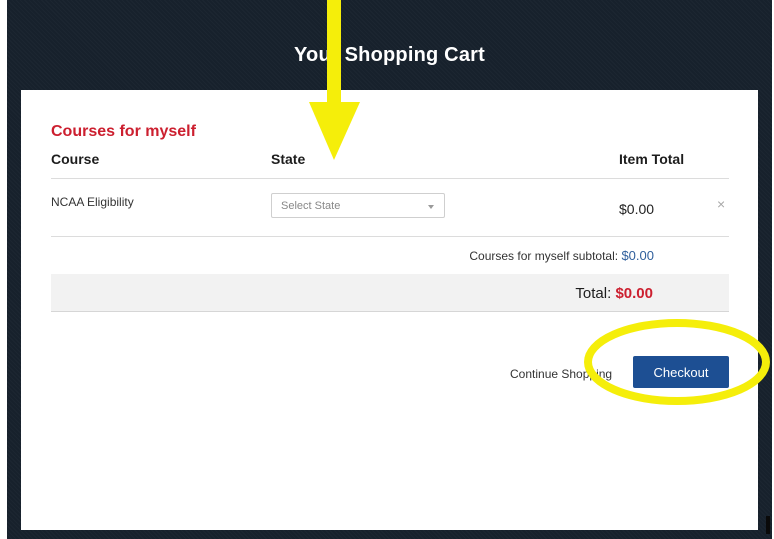  Describe the element at coordinates (721, 204) in the screenshot. I see `remove-item-icon: ×` at that location.